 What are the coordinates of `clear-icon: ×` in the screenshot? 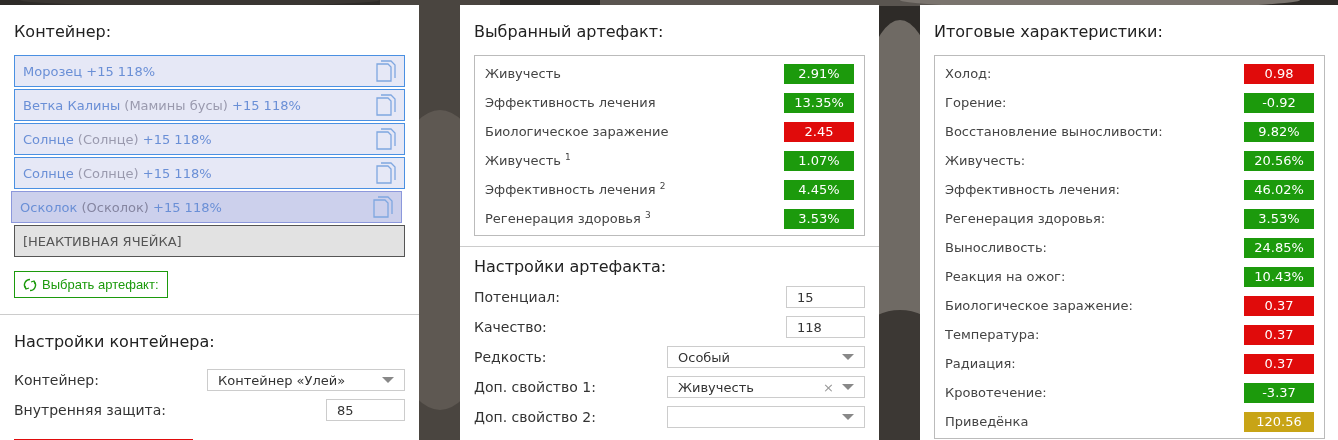 It's located at (828, 387).